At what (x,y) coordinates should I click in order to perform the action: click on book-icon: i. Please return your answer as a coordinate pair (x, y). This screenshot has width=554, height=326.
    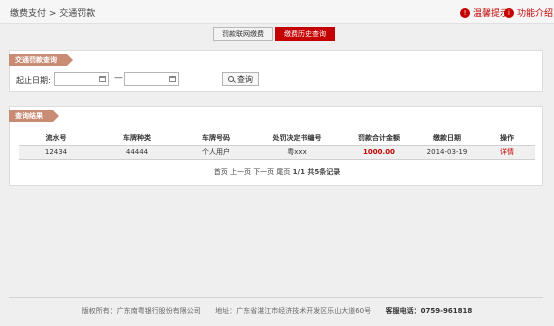
    Looking at the image, I should click on (509, 12).